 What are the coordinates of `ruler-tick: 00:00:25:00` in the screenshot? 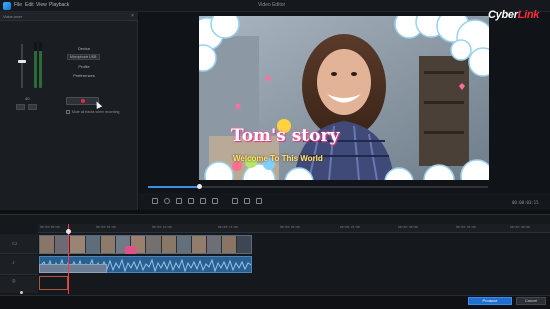 It's located at (350, 227).